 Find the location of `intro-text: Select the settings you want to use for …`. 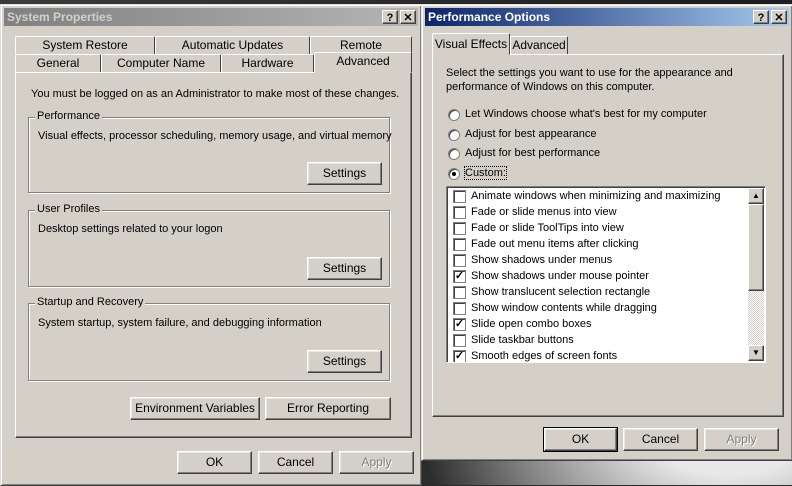

intro-text: Select the settings you want to use for … is located at coordinates (589, 80).